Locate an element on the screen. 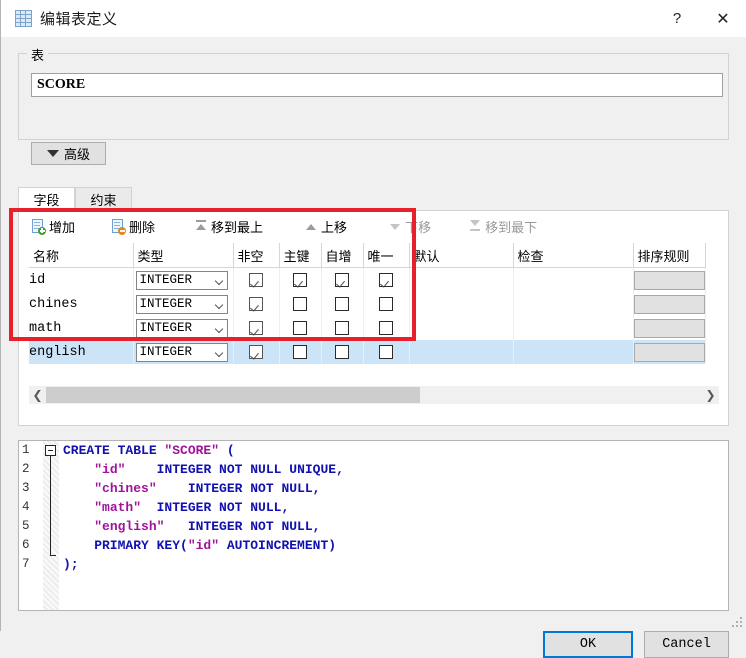 This screenshot has height=658, width=746. resize-grip is located at coordinates (737, 622).